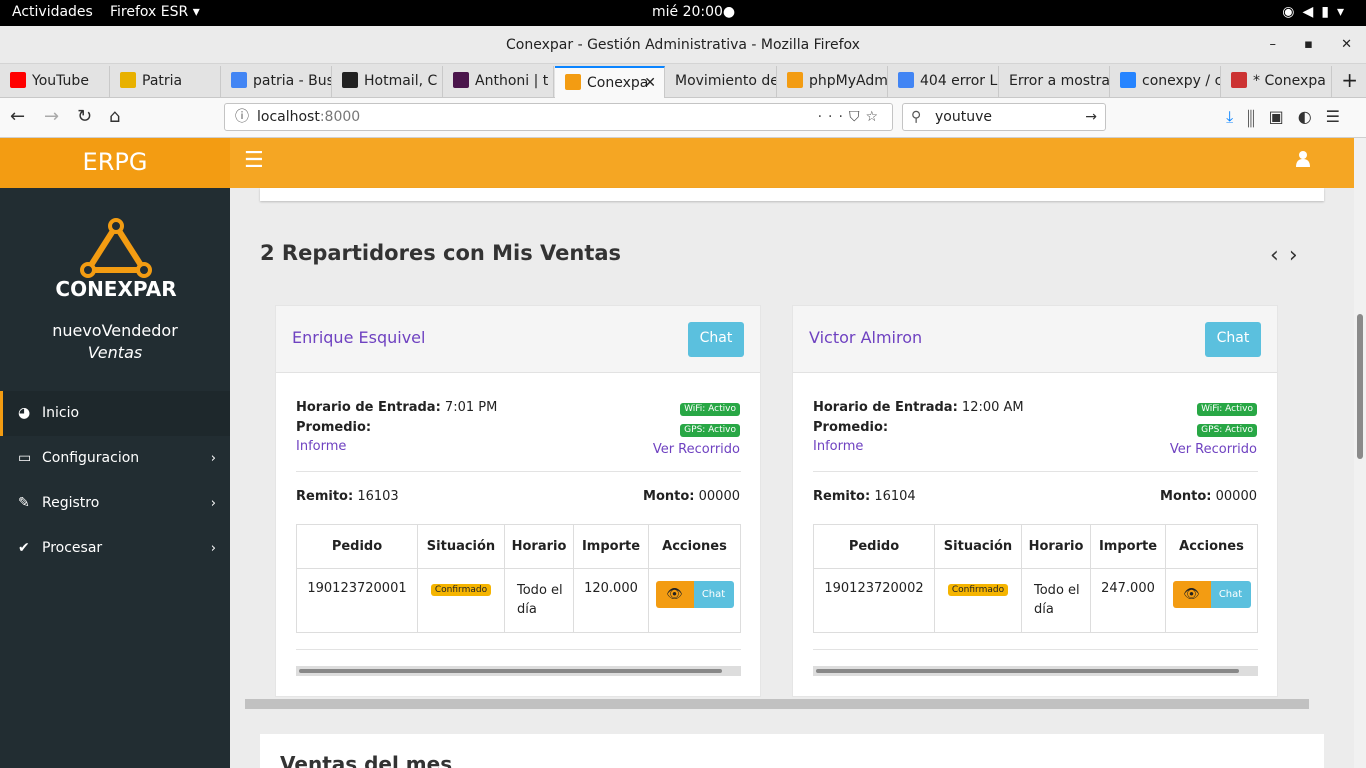 The width and height of the screenshot is (1366, 768). What do you see at coordinates (155, 12) in the screenshot?
I see `app-menu: Firefox ESR ▾` at bounding box center [155, 12].